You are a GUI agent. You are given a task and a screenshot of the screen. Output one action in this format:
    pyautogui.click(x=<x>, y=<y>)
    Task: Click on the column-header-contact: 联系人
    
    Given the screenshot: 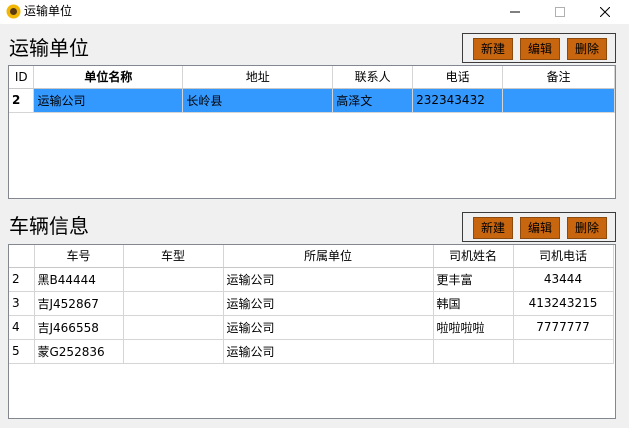 What is the action you would take?
    pyautogui.click(x=373, y=77)
    